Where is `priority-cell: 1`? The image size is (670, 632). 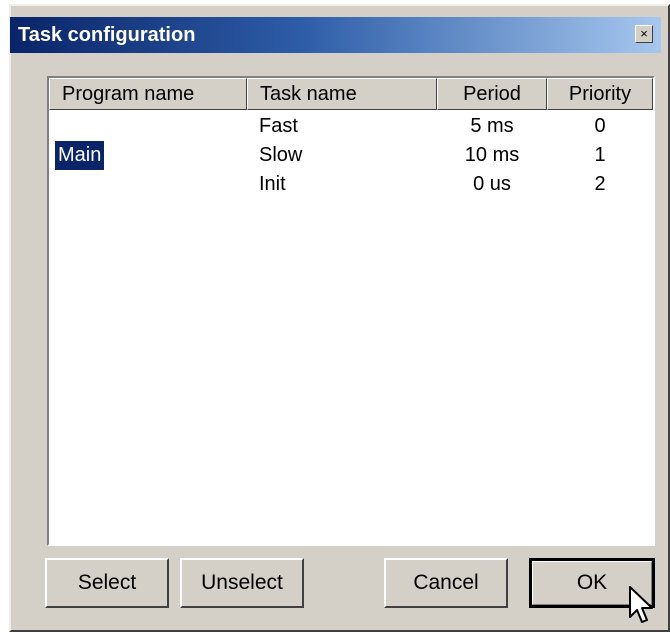 priority-cell: 1 is located at coordinates (600, 155).